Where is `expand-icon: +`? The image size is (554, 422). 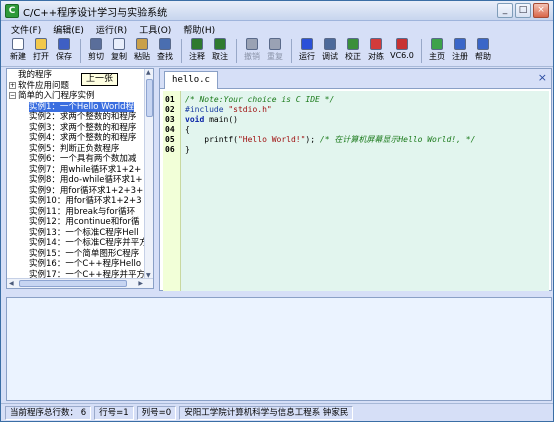
expand-icon: + is located at coordinates (12, 85).